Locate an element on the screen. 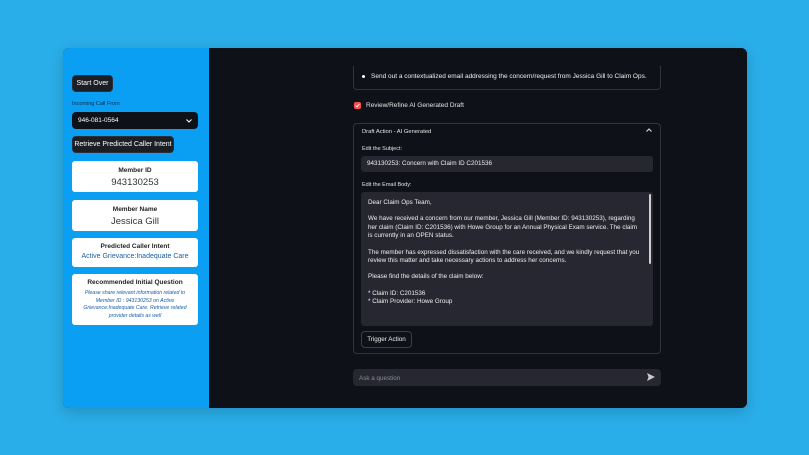  chevron-down-icon is located at coordinates (189, 120).